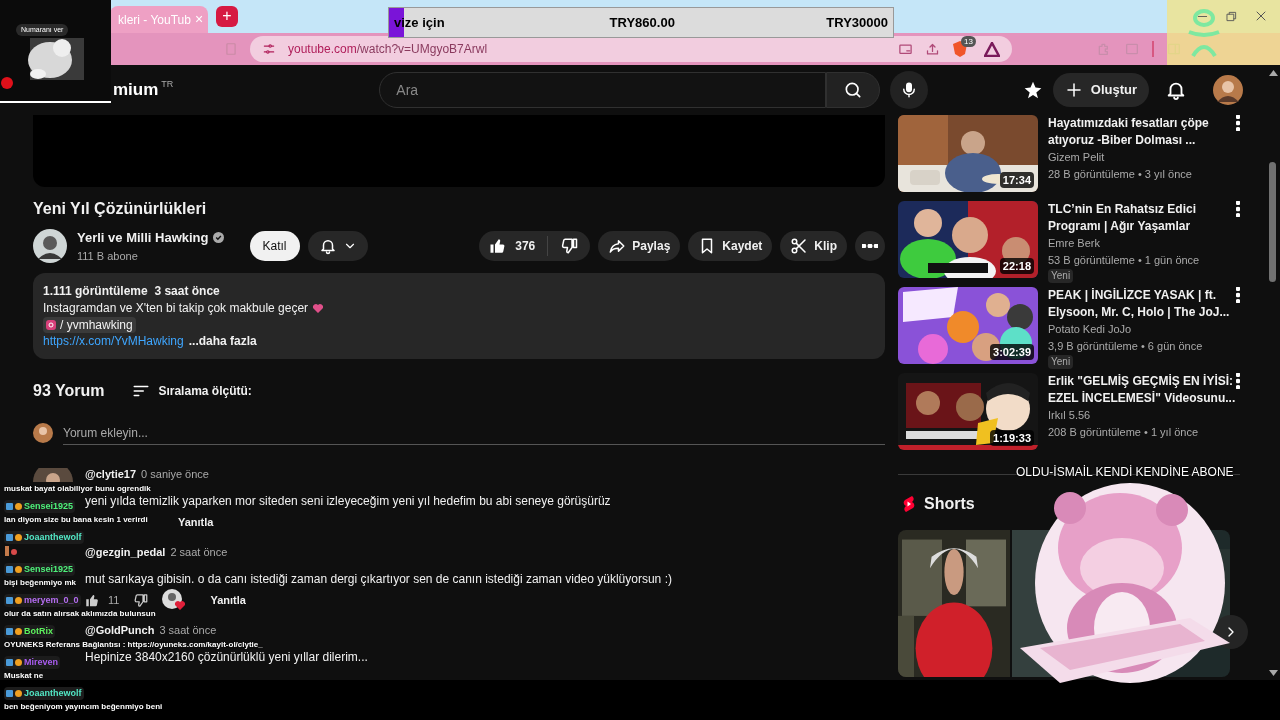 The width and height of the screenshot is (1280, 720). Describe the element at coordinates (76, 519) in the screenshot. I see `chat-message: lan diyom size bu bana kesin 1 verirdi` at that location.